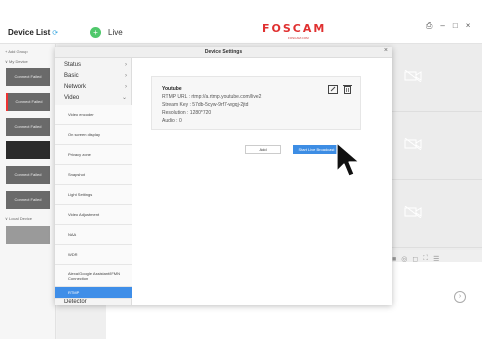 Image resolution: width=482 pixels, height=339 pixels. I want to click on device-thumb, so click(28, 235).